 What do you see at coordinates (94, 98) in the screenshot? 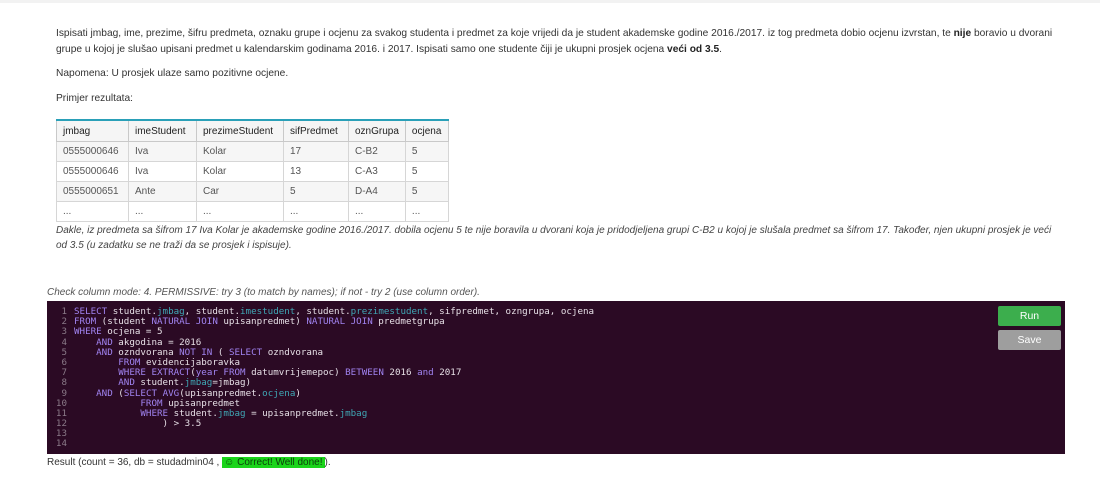
I see `example-heading: Primjer rezultata:` at bounding box center [94, 98].